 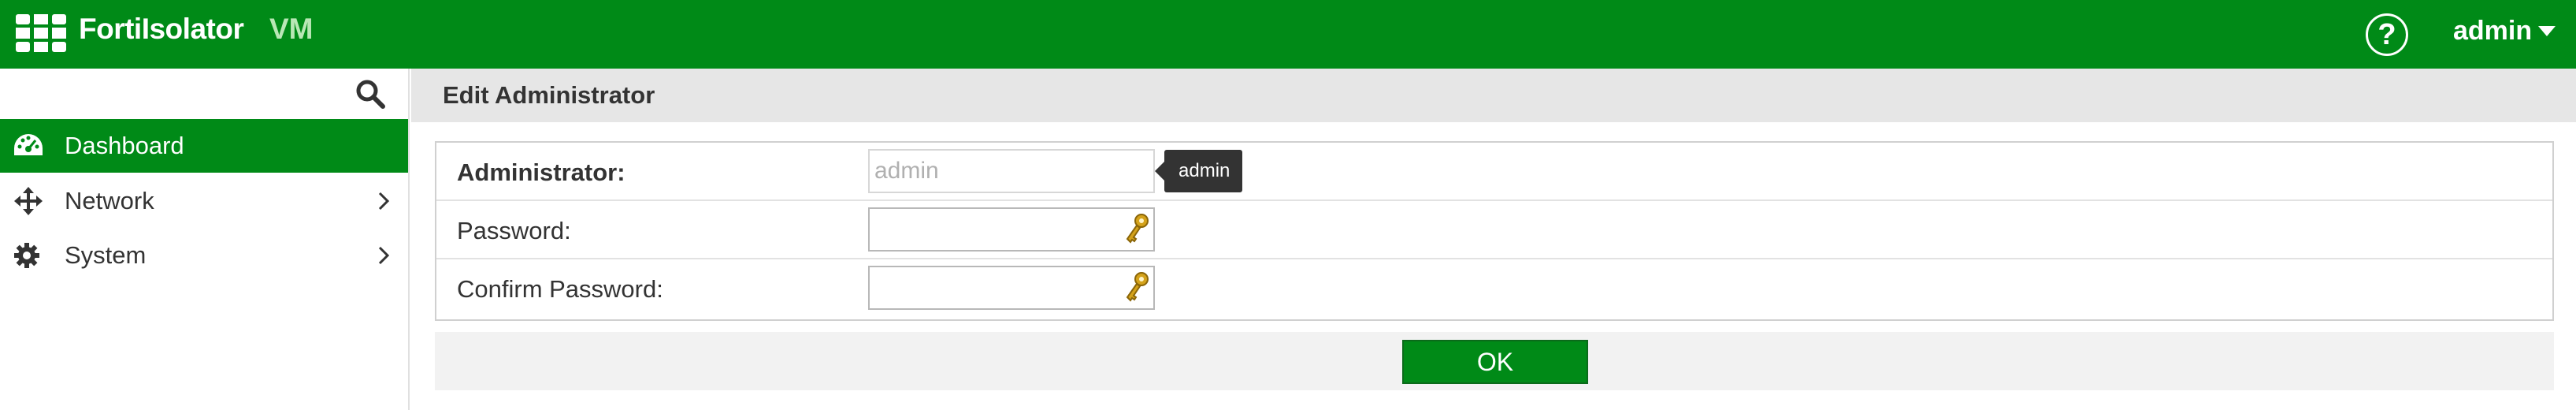 What do you see at coordinates (109, 200) in the screenshot?
I see `sidebar-item-label: Network` at bounding box center [109, 200].